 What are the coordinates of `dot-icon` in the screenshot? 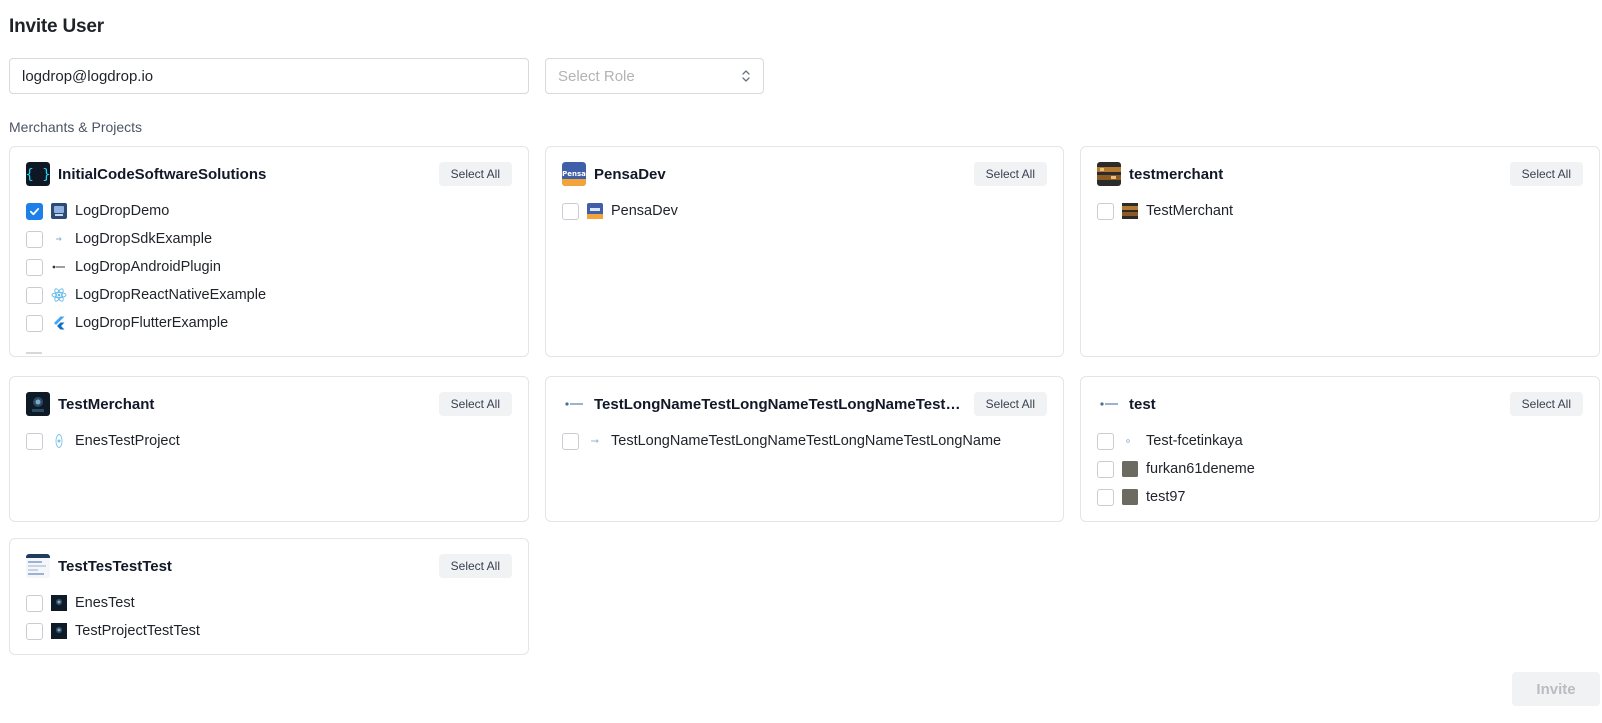 It's located at (1128, 441).